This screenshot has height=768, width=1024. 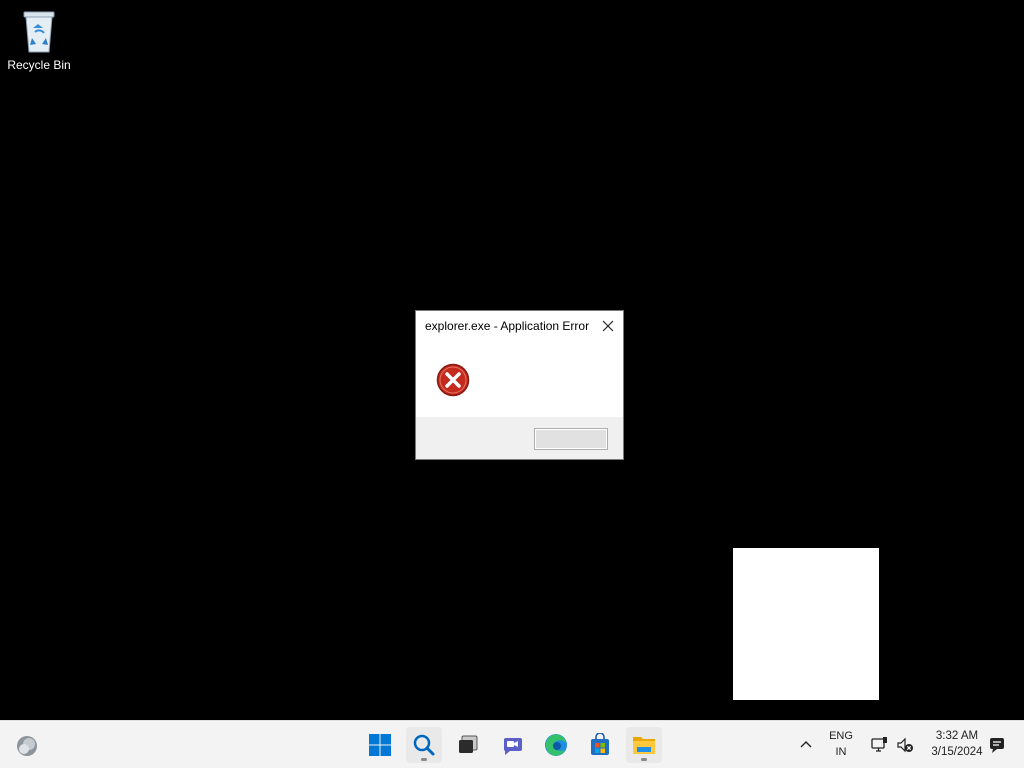 What do you see at coordinates (841, 744) in the screenshot?
I see `language-indicator: ENG IN` at bounding box center [841, 744].